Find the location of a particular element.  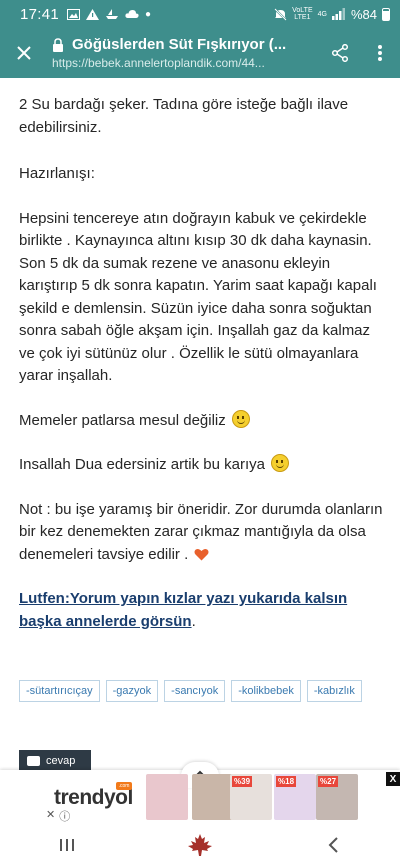

tag-item: -sütartırıcıçay is located at coordinates (59, 691).